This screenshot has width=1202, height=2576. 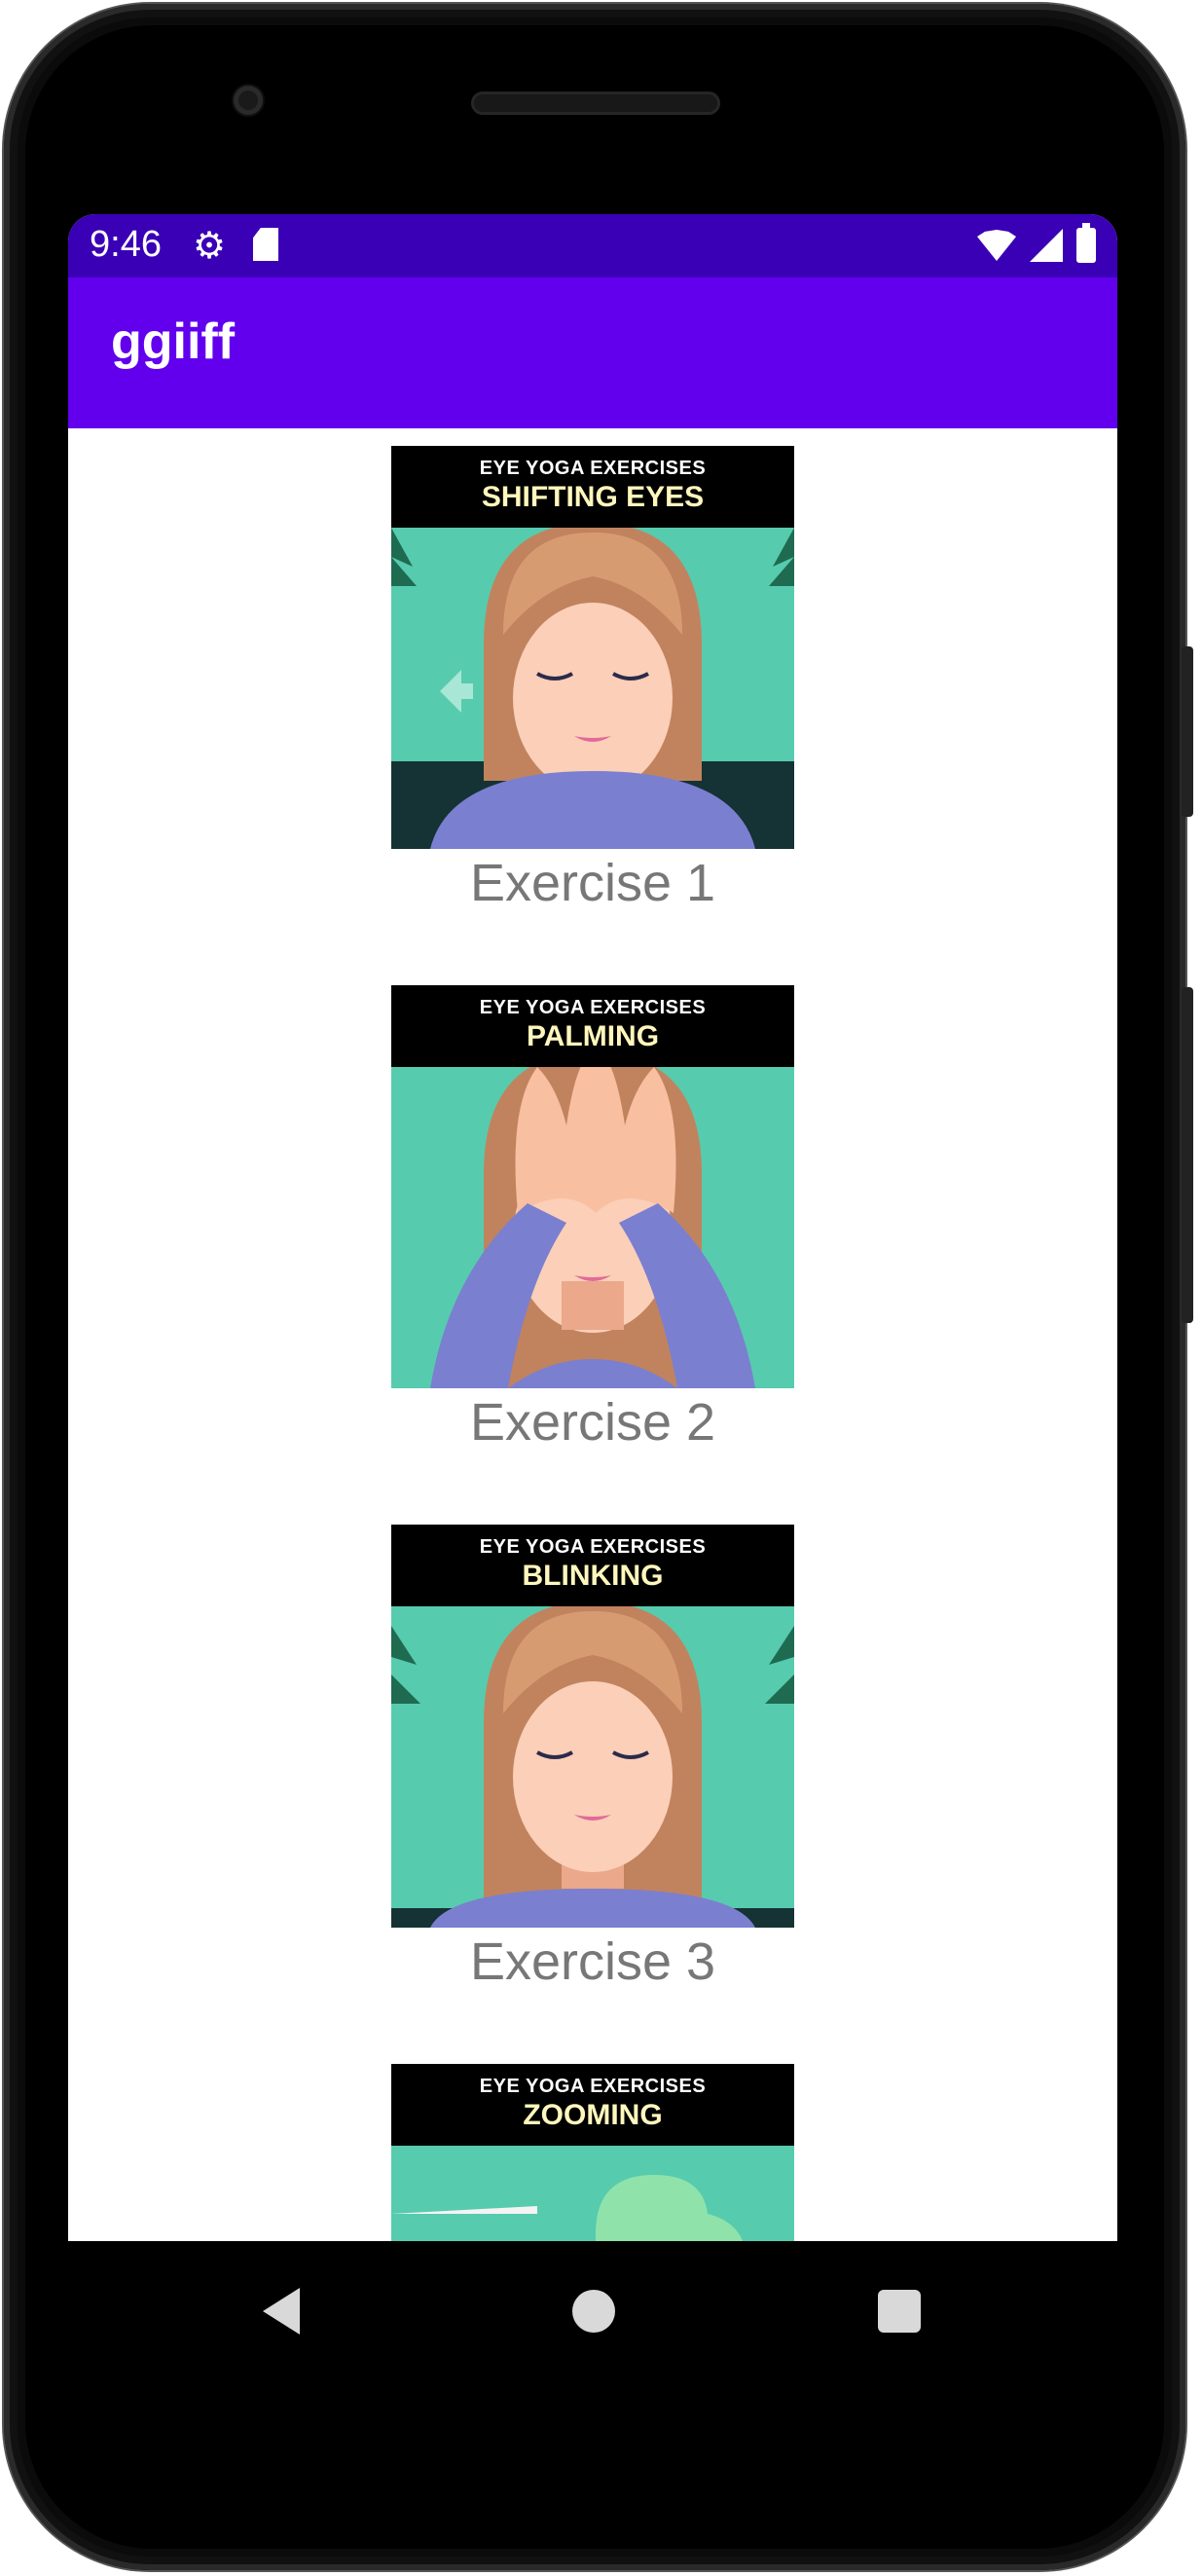 What do you see at coordinates (592, 245) in the screenshot?
I see `status-bar: 9:46 ⚙` at bounding box center [592, 245].